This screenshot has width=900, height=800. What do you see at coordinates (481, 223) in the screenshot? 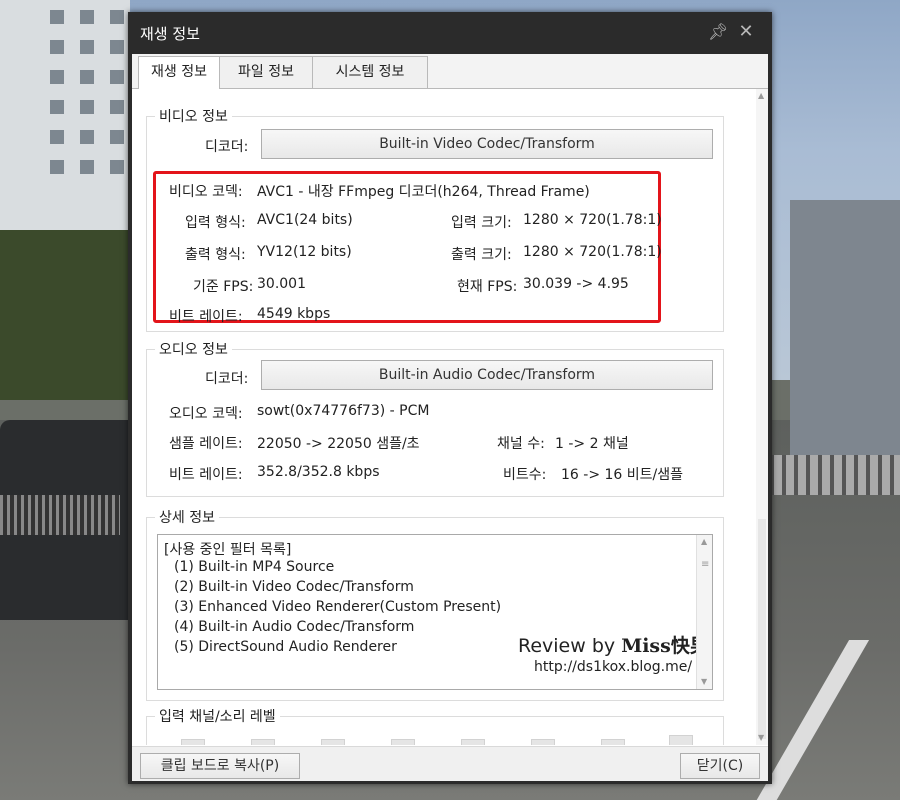
I see `input-size-label: 입력 크기:` at bounding box center [481, 223].